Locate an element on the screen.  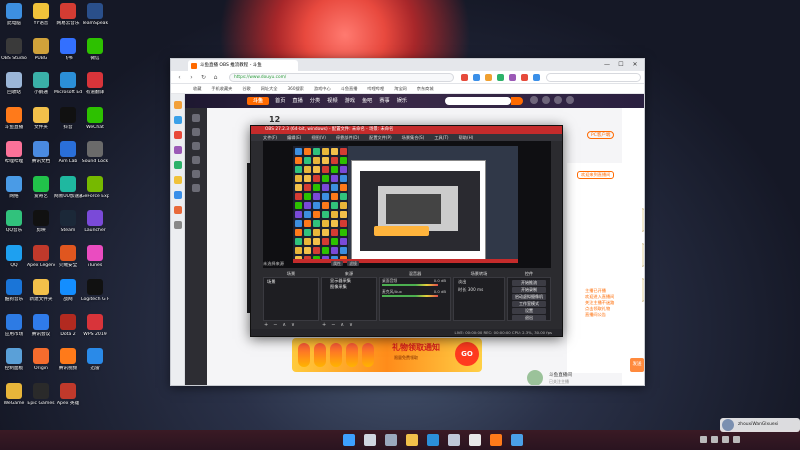
douyu-nav-item: 鱼吧 is located at coordinates (367, 101).